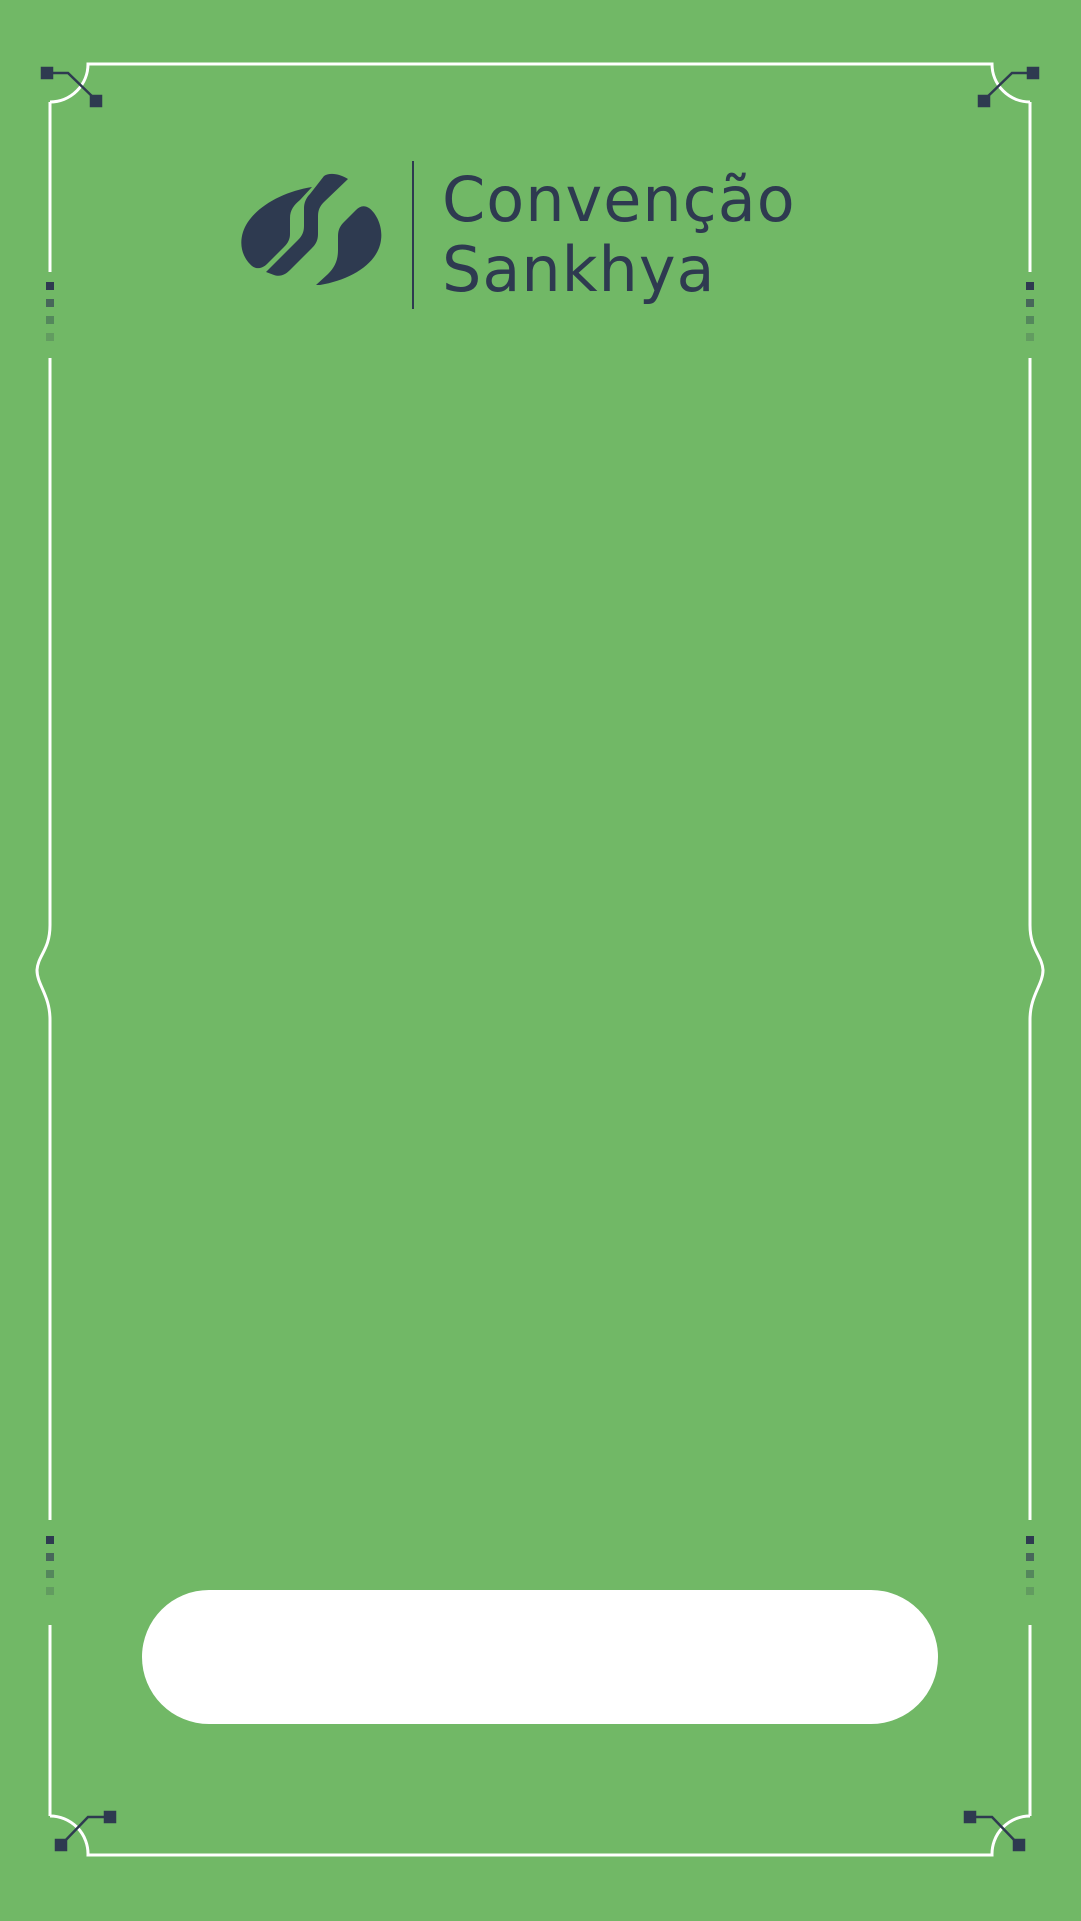  What do you see at coordinates (579, 269) in the screenshot?
I see `event-title-line2: Sankhya` at bounding box center [579, 269].